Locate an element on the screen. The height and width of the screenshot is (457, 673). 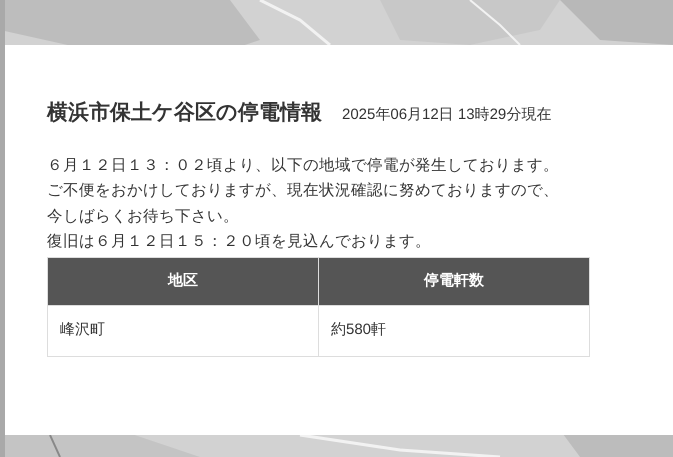
message-line: 今しばらくお待ち下さい。 is located at coordinates (143, 216).